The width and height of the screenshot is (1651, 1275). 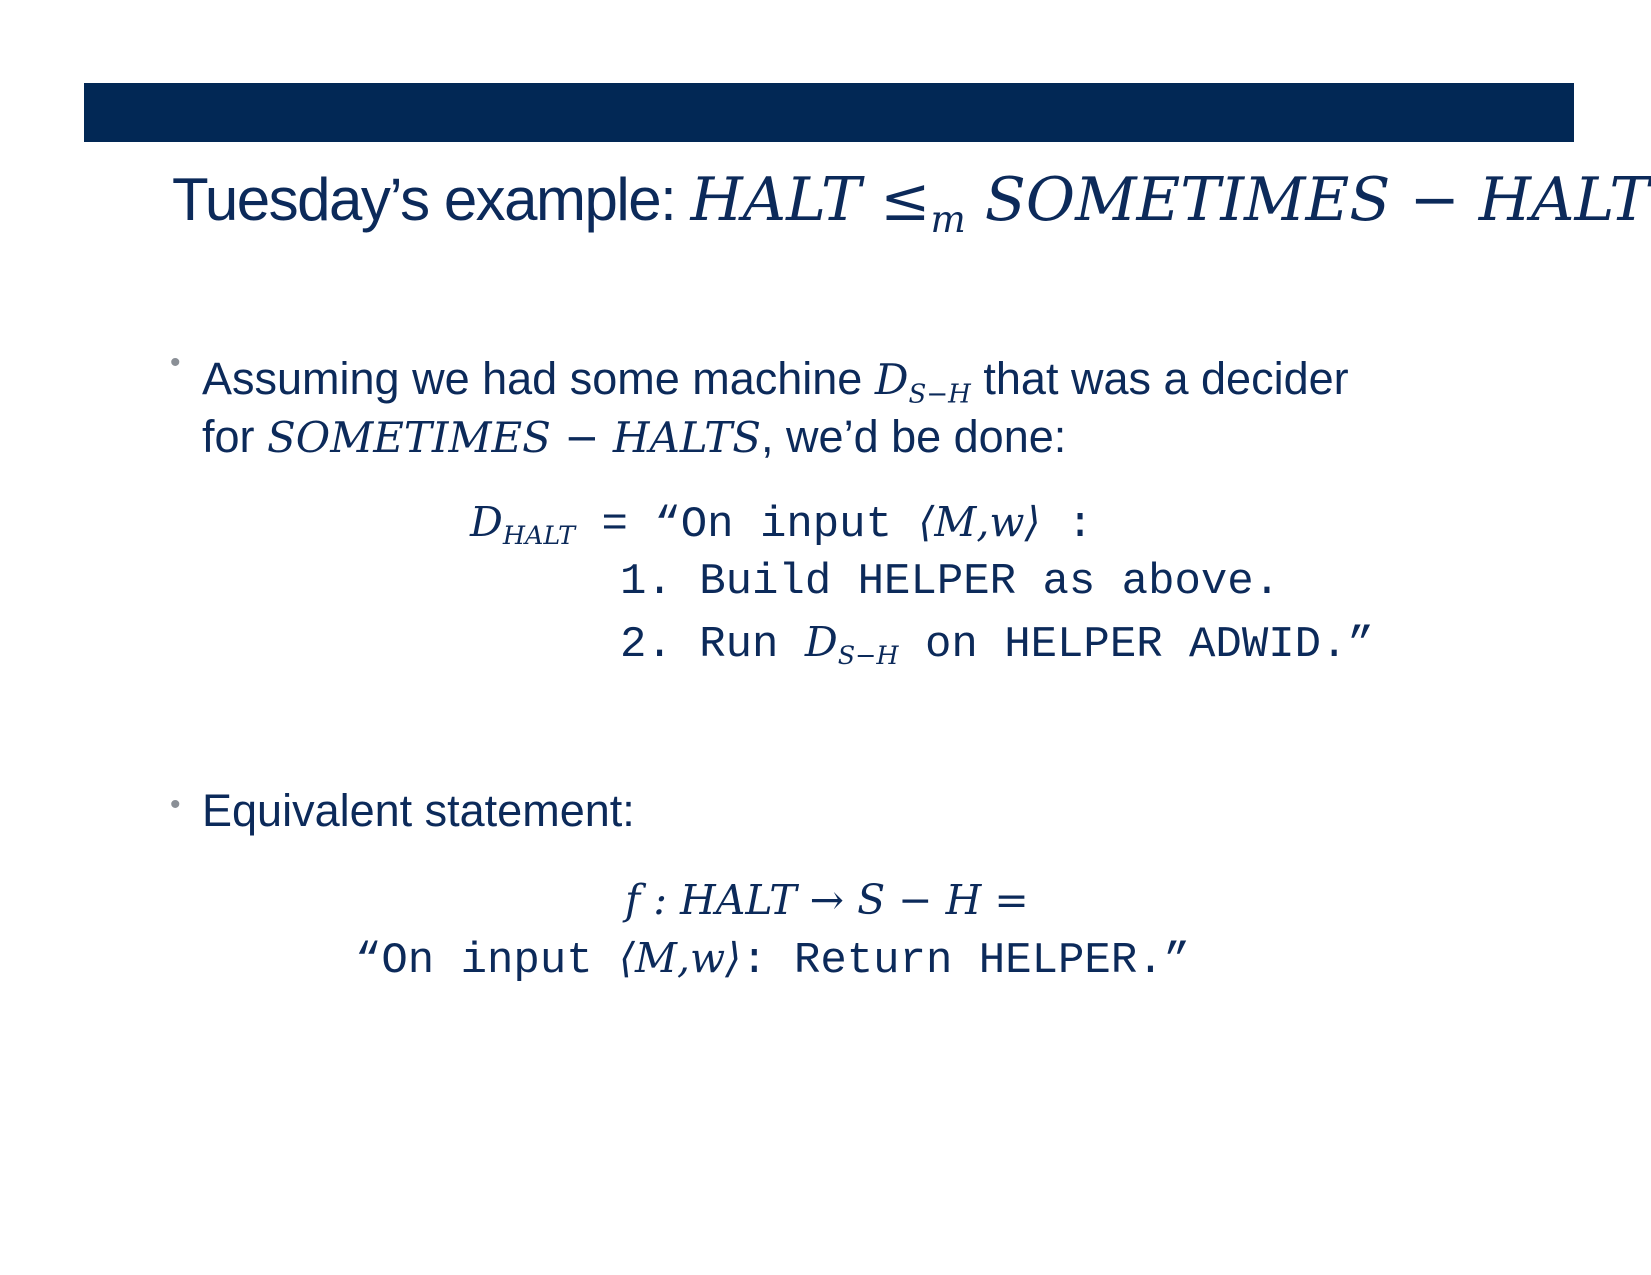 What do you see at coordinates (829, 112) in the screenshot?
I see `header-bar` at bounding box center [829, 112].